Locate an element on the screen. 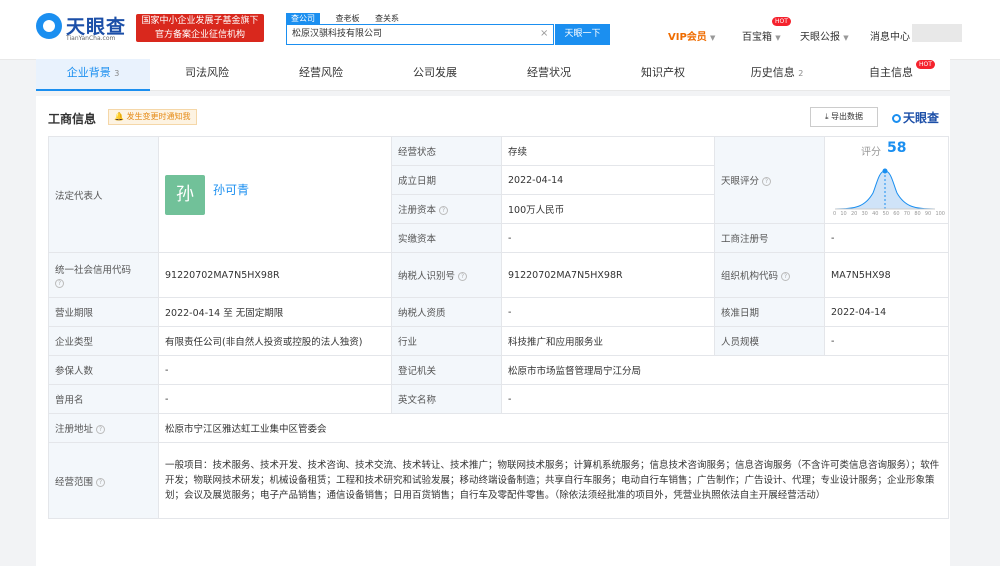 Image resolution: width=1000 pixels, height=566 pixels. address-label-cell: 注册地址? is located at coordinates (103, 428).